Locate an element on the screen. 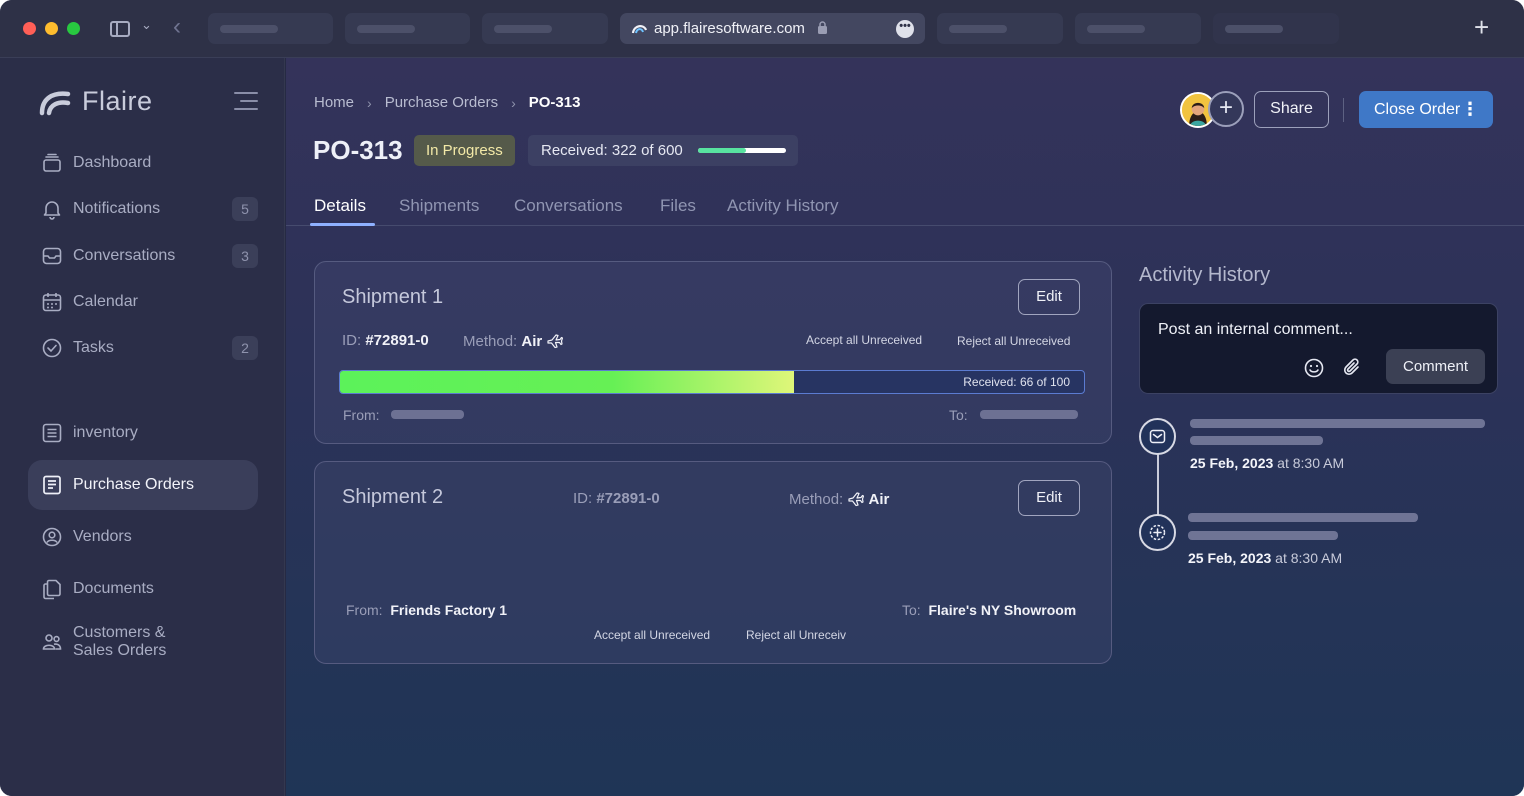 This screenshot has height=796, width=1524. shipment-title: Shipment 1 is located at coordinates (393, 297).